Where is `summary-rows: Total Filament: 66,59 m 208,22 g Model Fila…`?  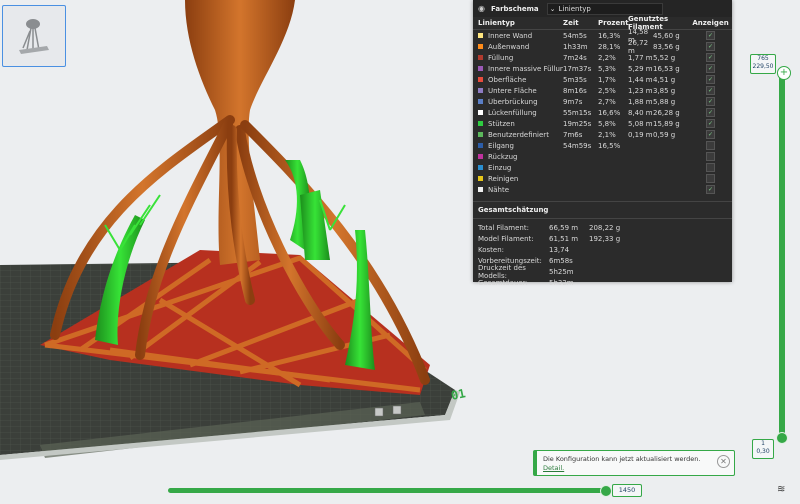 summary-rows: Total Filament: 66,59 m 208,22 g Model Fila… is located at coordinates (602, 253).